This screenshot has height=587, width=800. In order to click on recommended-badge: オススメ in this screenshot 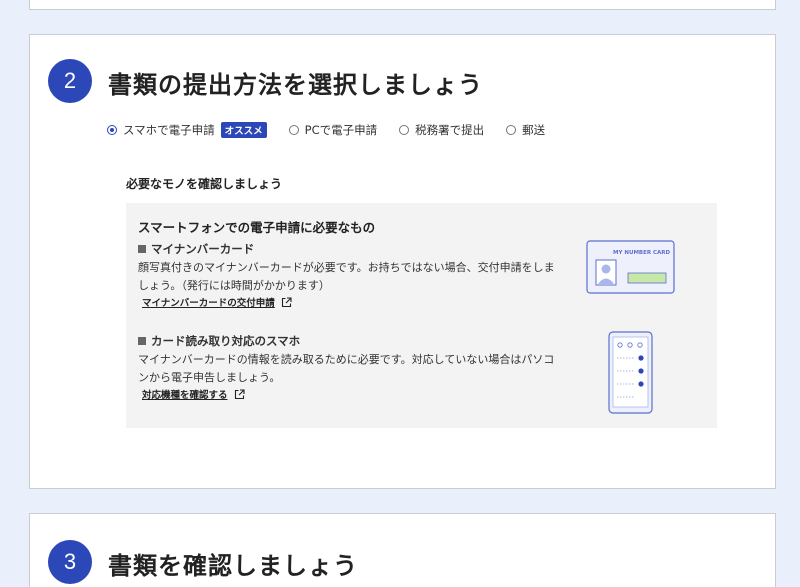, I will do `click(243, 130)`.